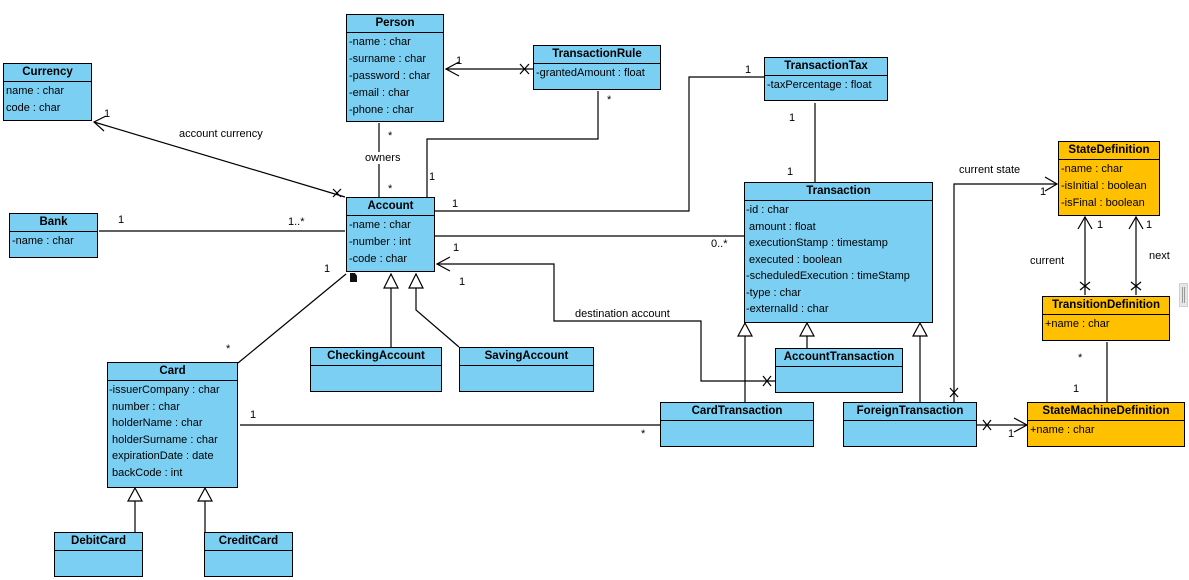 The height and width of the screenshot is (580, 1189). I want to click on class-transition-definition: TransitionDefinition +name : char, so click(1106, 318).